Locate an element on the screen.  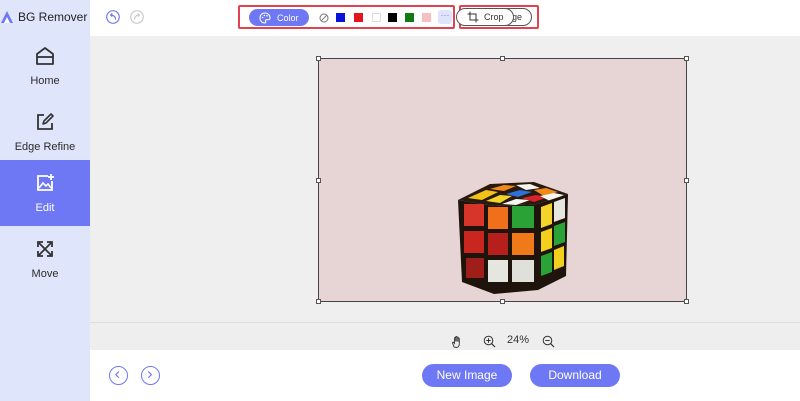
crop-icon is located at coordinates (473, 17).